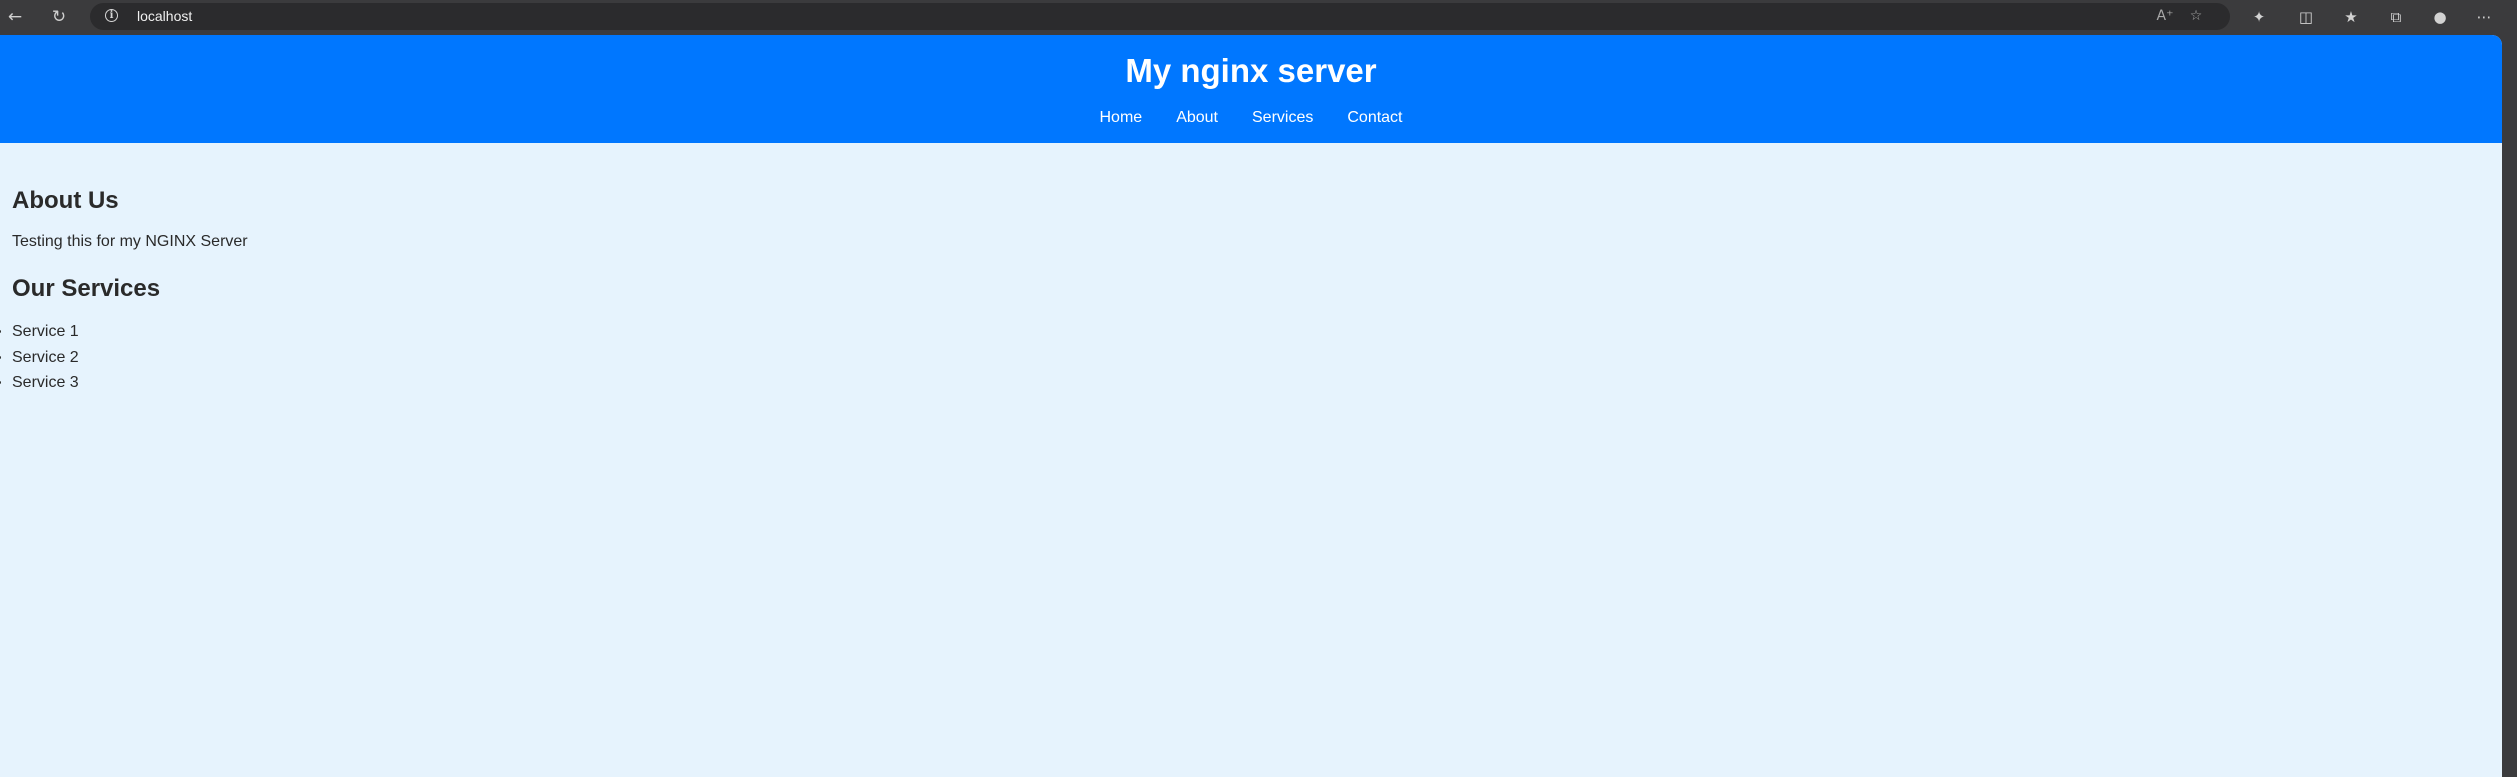 The width and height of the screenshot is (2517, 777). Describe the element at coordinates (2351, 17) in the screenshot. I see `favorites-icon: ★` at that location.